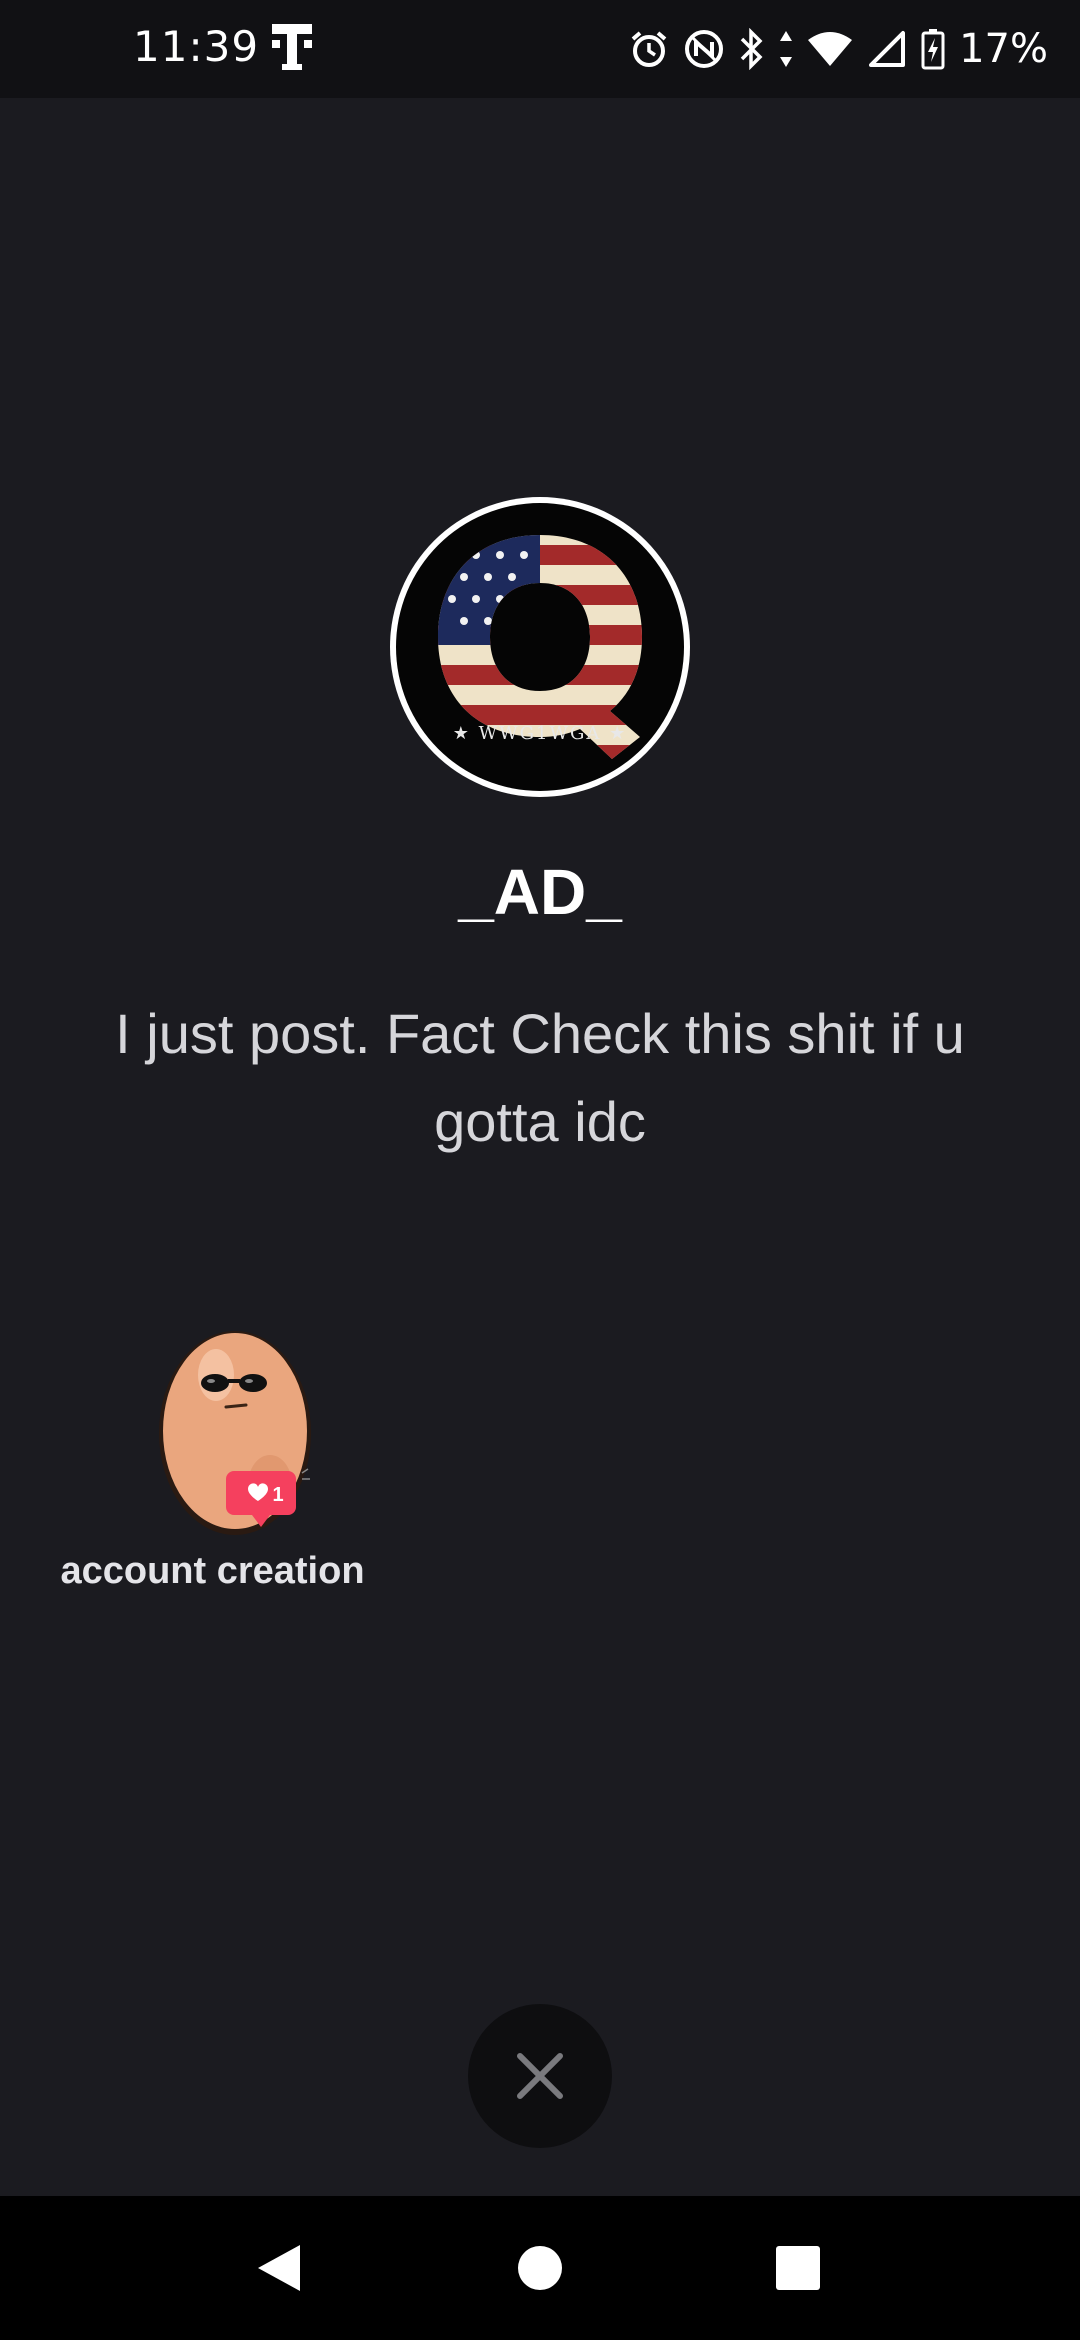 The width and height of the screenshot is (1080, 2340). I want to click on status-bar: 11:39 17%, so click(540, 49).